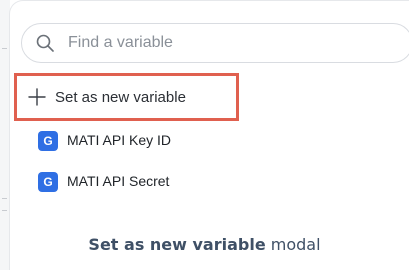  I want to click on caption-bold-text: Set as new variable, so click(177, 244).